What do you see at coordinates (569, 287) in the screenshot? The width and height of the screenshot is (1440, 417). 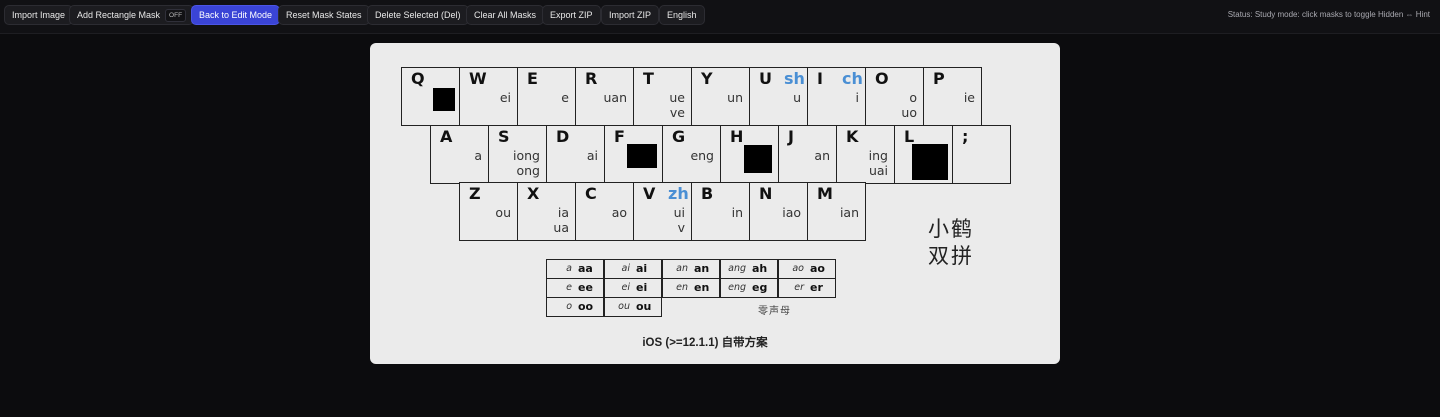 I see `zero-initial-final: e` at bounding box center [569, 287].